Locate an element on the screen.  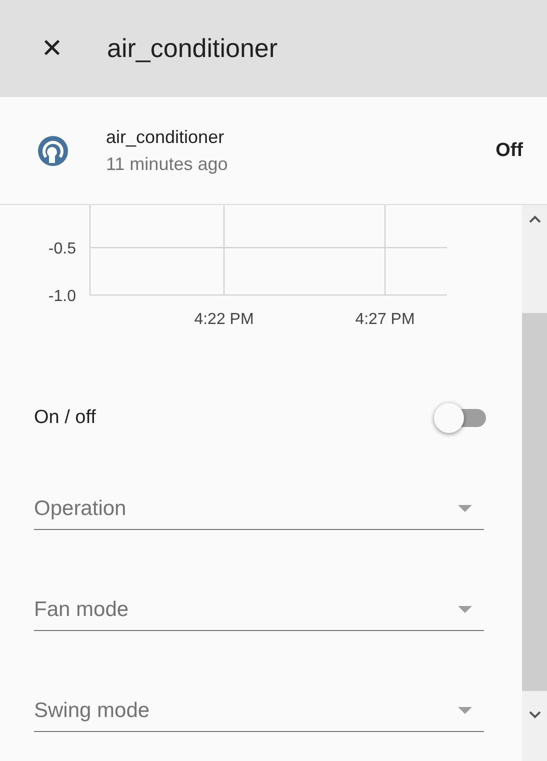
x-tick-label: 4:22 PM is located at coordinates (224, 319).